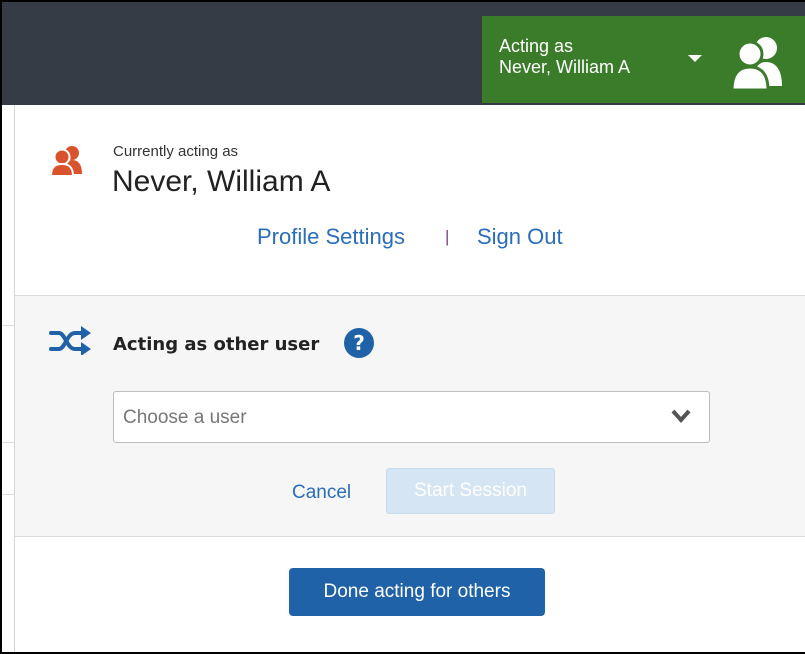 This screenshot has width=805, height=654. Describe the element at coordinates (643, 59) in the screenshot. I see `acting-as-menu-button: Acting as Never, William A` at that location.